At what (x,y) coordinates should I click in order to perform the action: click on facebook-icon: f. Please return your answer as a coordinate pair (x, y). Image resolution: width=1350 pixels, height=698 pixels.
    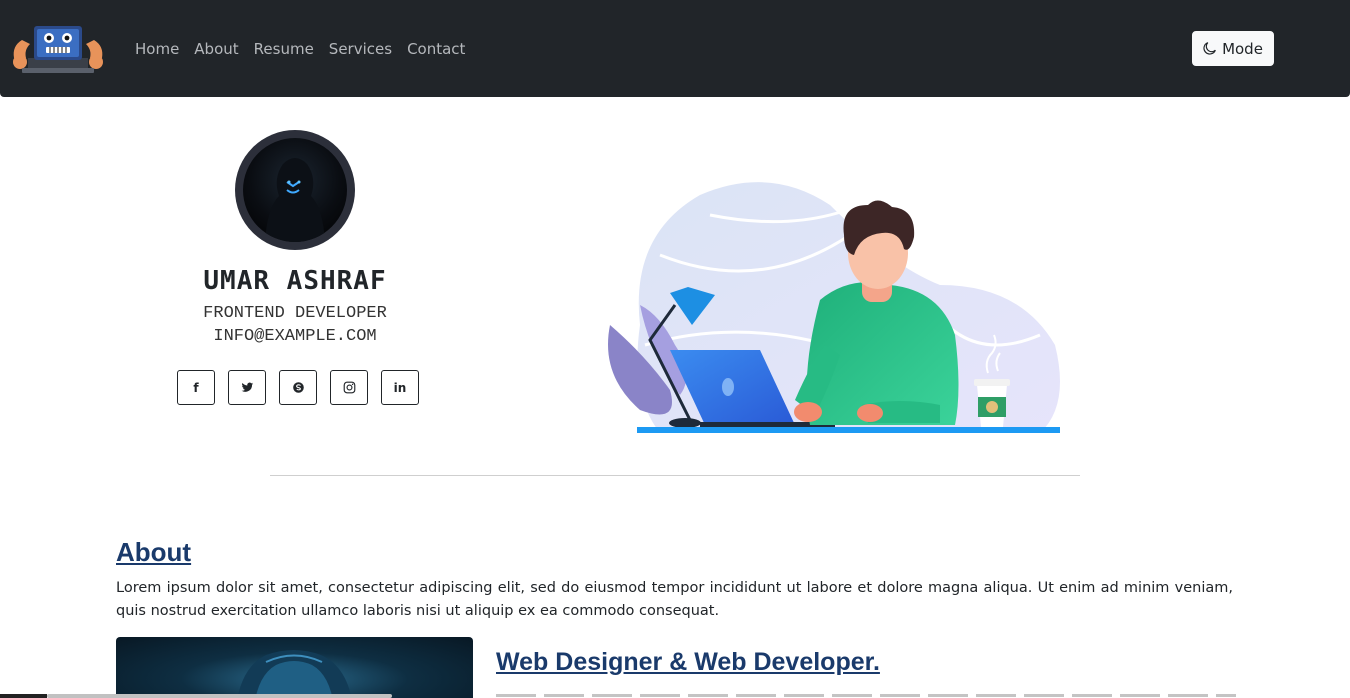
    Looking at the image, I should click on (196, 387).